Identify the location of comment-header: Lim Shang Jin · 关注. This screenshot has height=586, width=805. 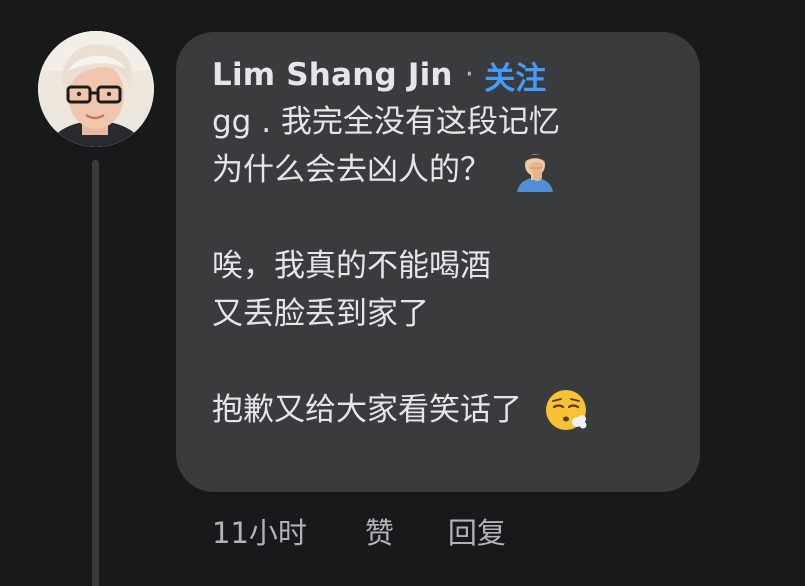
(439, 75).